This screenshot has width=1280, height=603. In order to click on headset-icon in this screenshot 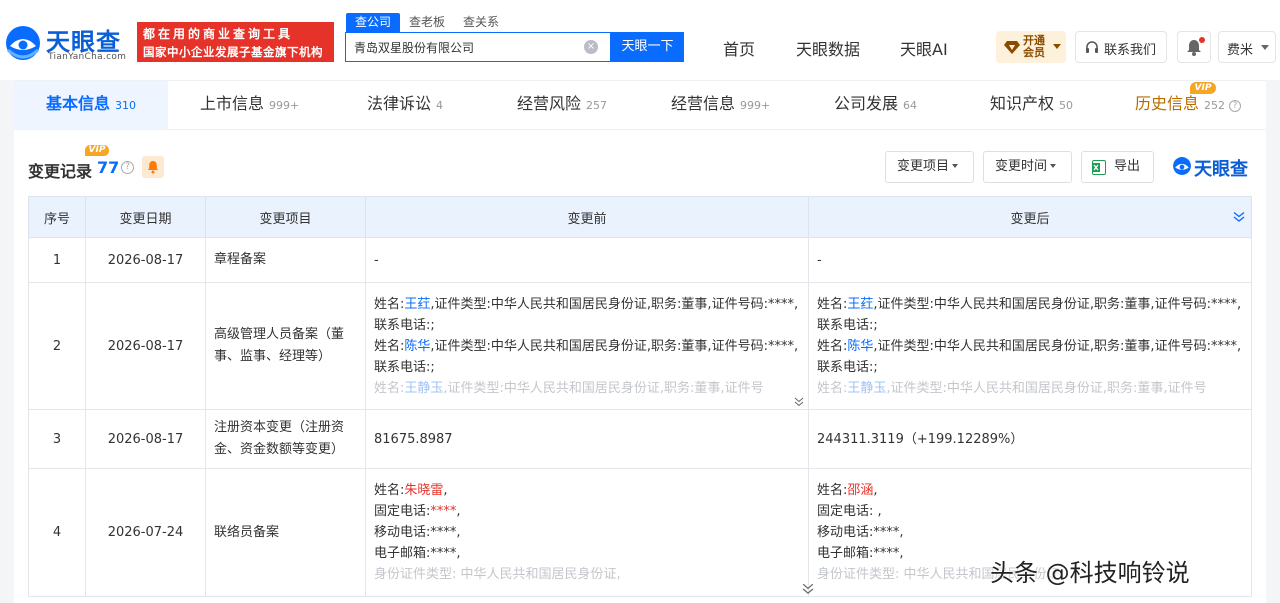, I will do `click(1092, 47)`.